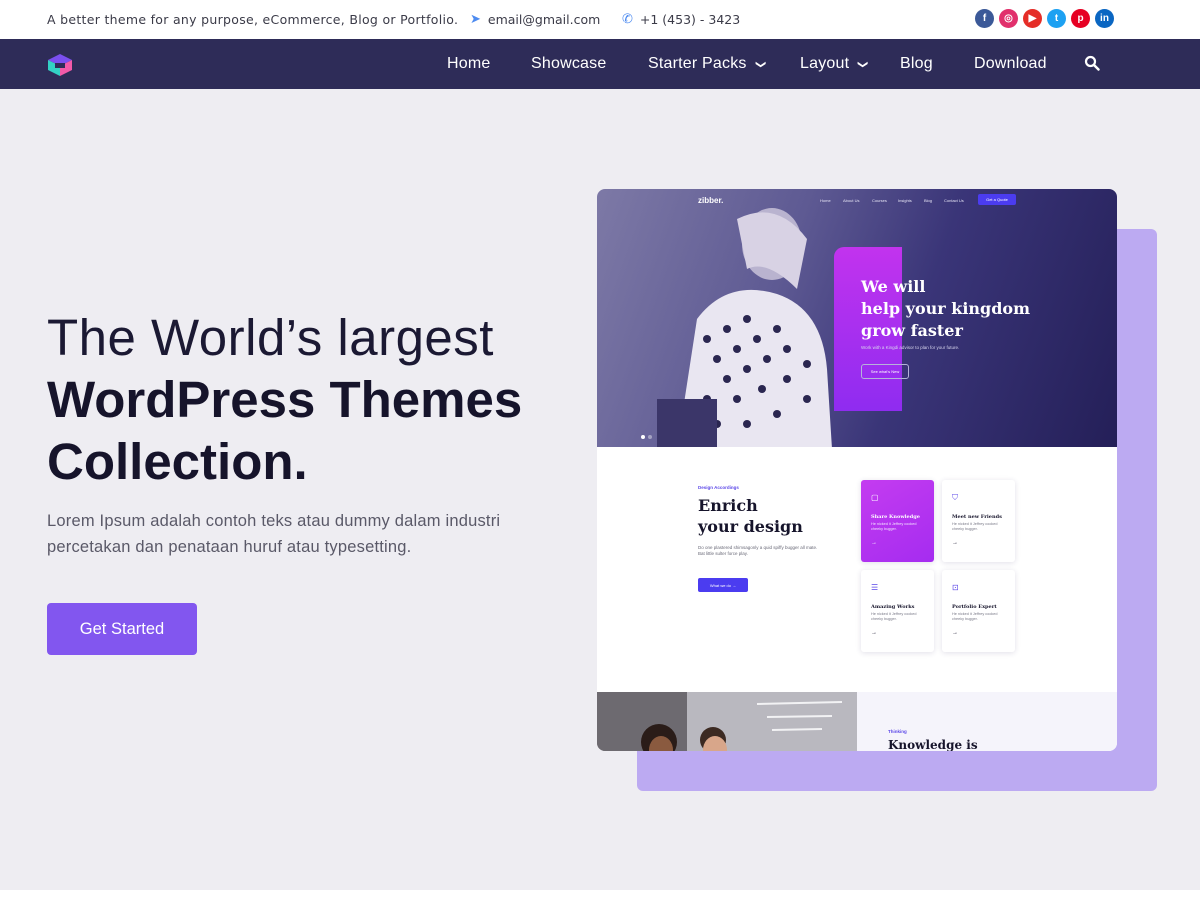 Image resolution: width=1200 pixels, height=900 pixels. I want to click on hero-title-line3: Collection., so click(177, 461).